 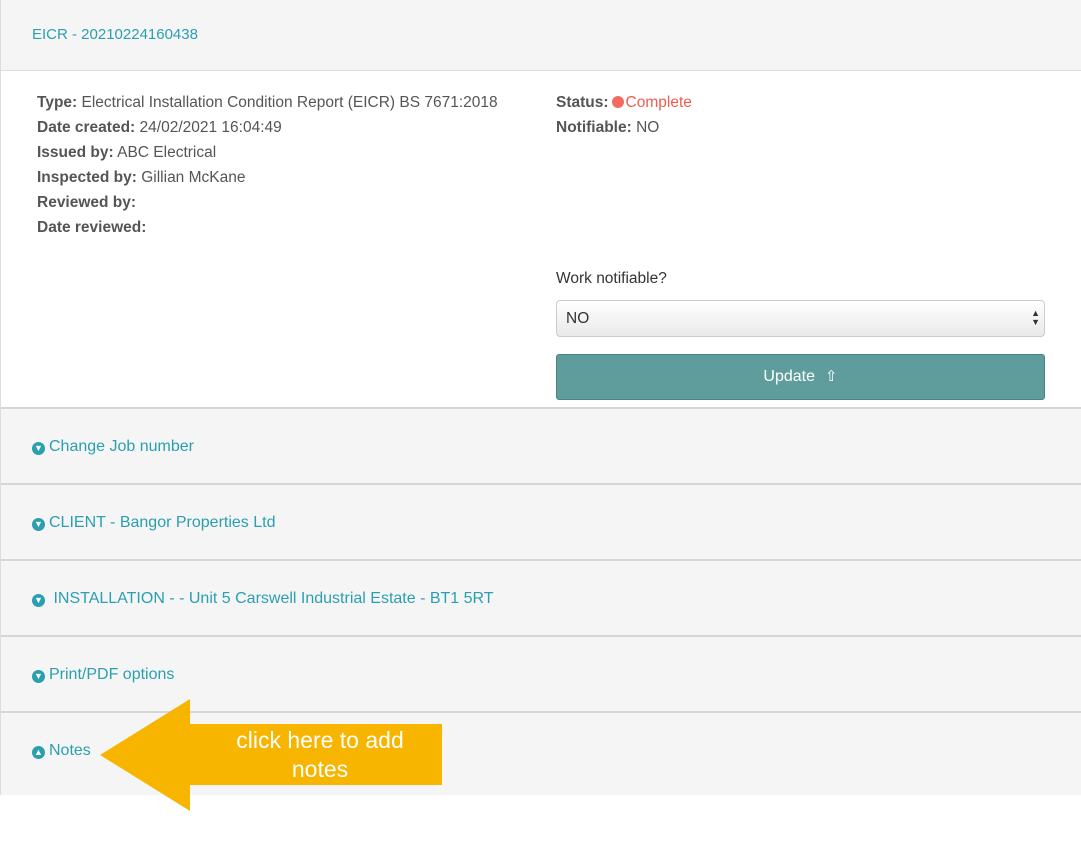 What do you see at coordinates (789, 376) in the screenshot?
I see `update-button-label: Update` at bounding box center [789, 376].